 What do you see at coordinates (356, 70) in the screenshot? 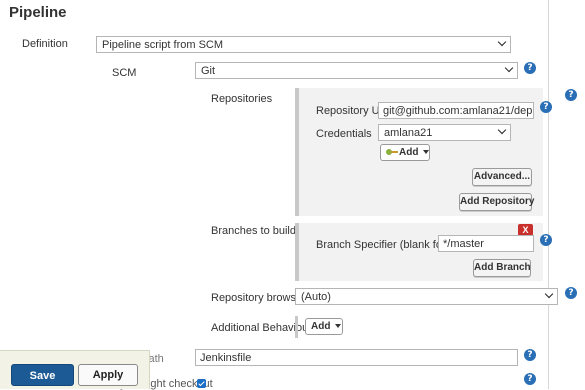
I see `scm-select: Git` at bounding box center [356, 70].